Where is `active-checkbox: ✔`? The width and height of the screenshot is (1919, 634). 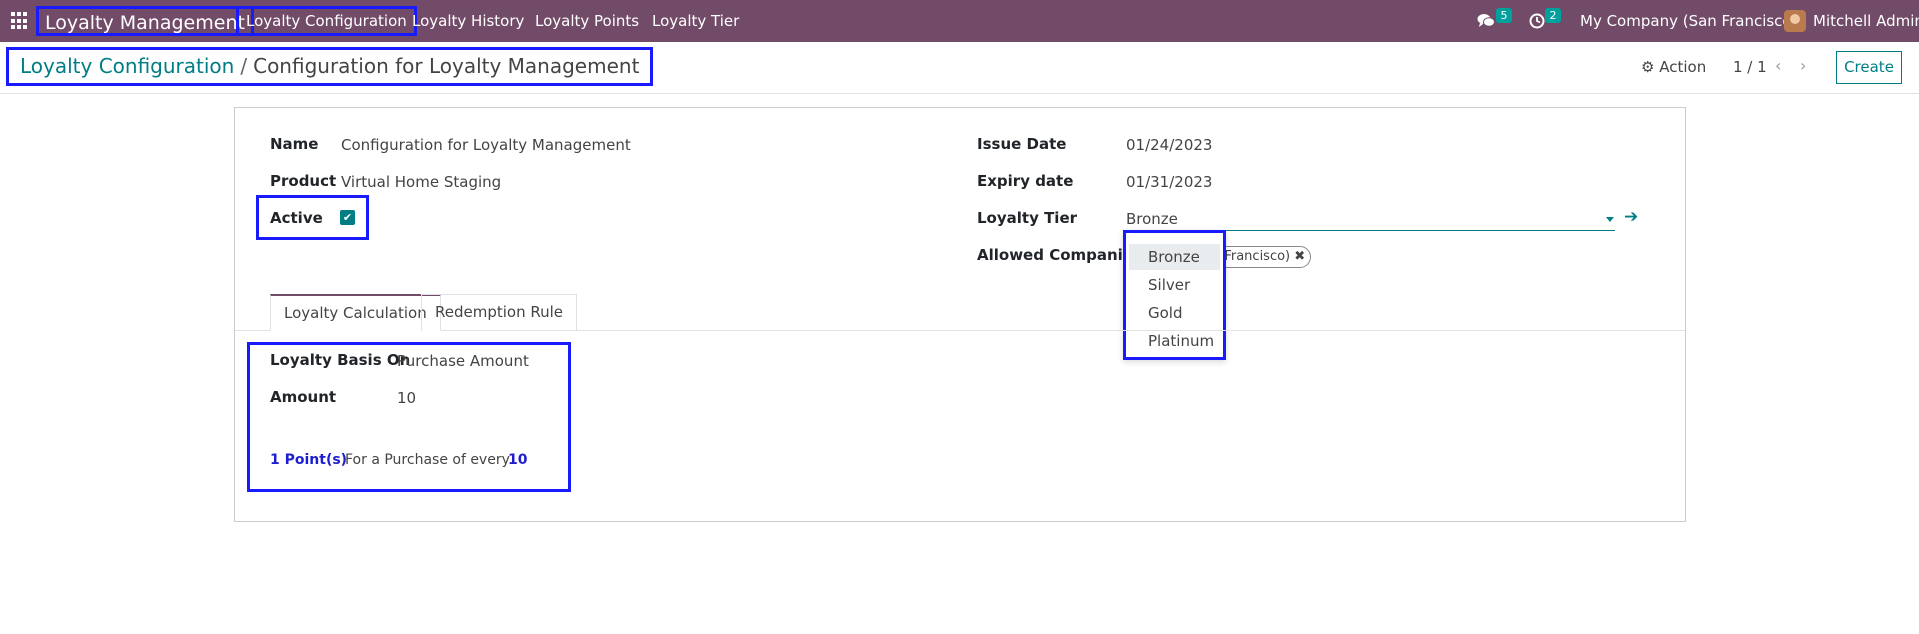 active-checkbox: ✔ is located at coordinates (347, 217).